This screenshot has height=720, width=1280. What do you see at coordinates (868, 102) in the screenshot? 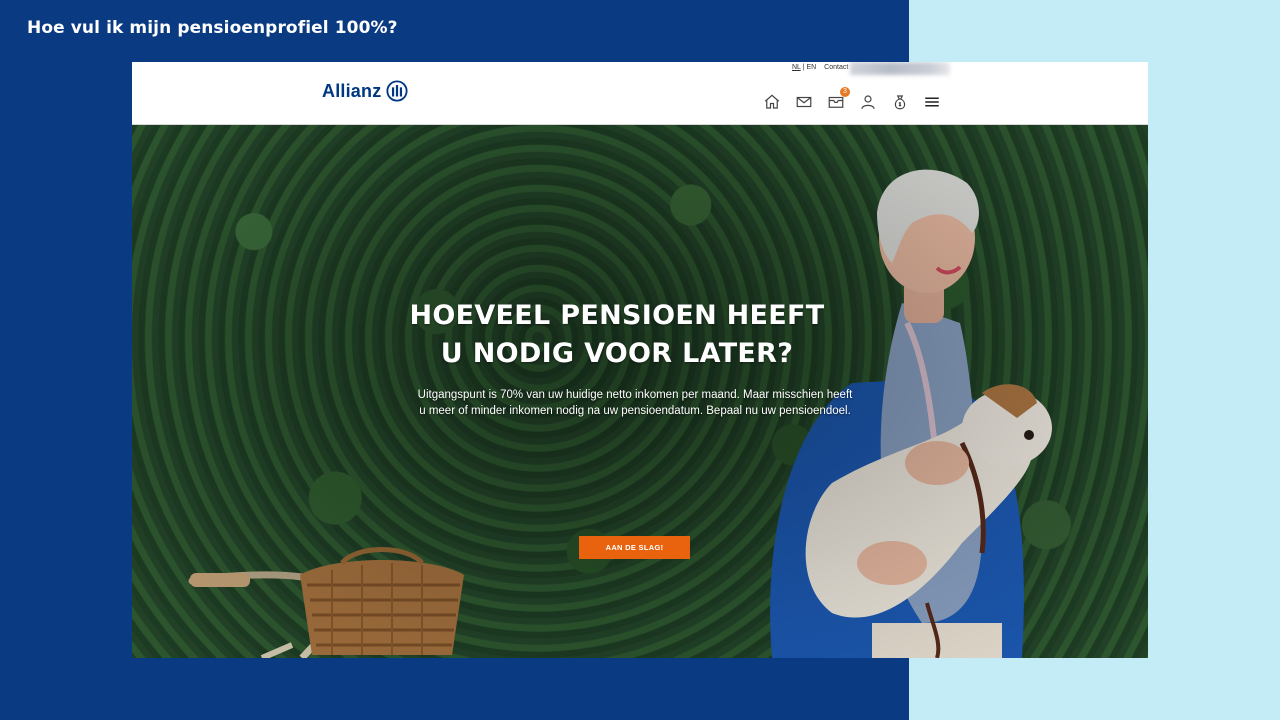
I see `user-icon` at bounding box center [868, 102].